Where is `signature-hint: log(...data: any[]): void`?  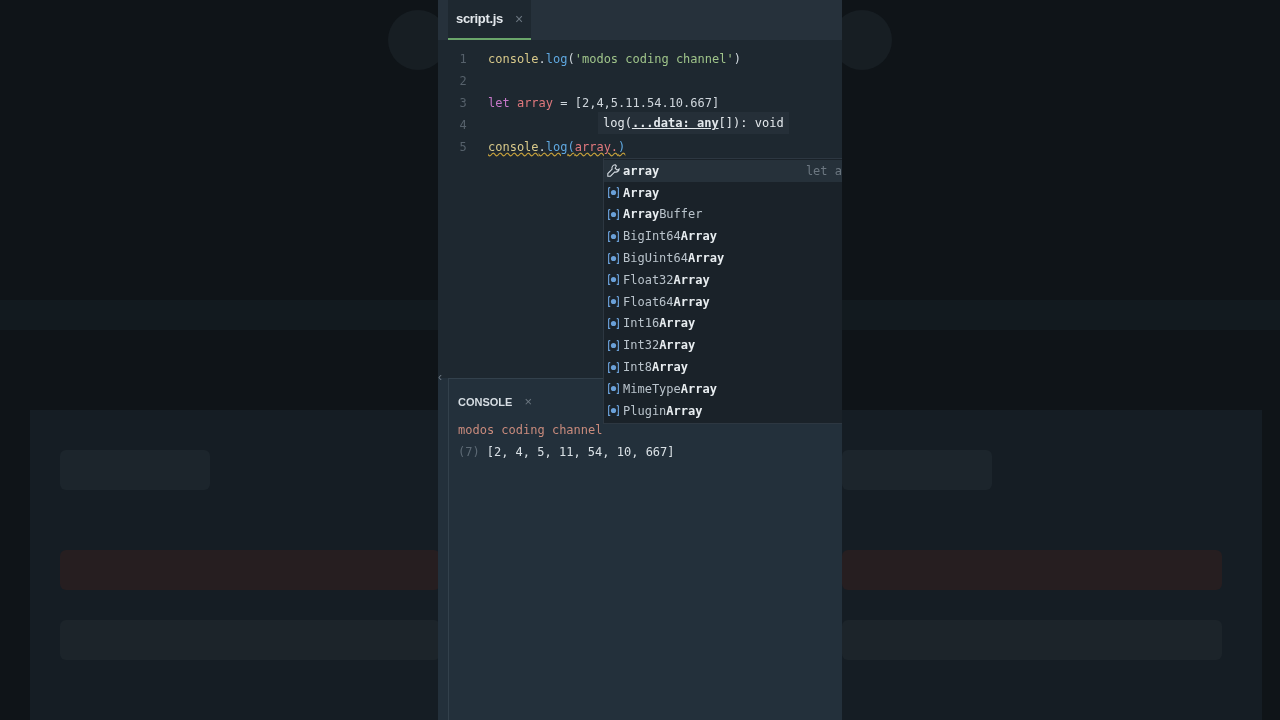 signature-hint: log(...data: any[]): void is located at coordinates (693, 123).